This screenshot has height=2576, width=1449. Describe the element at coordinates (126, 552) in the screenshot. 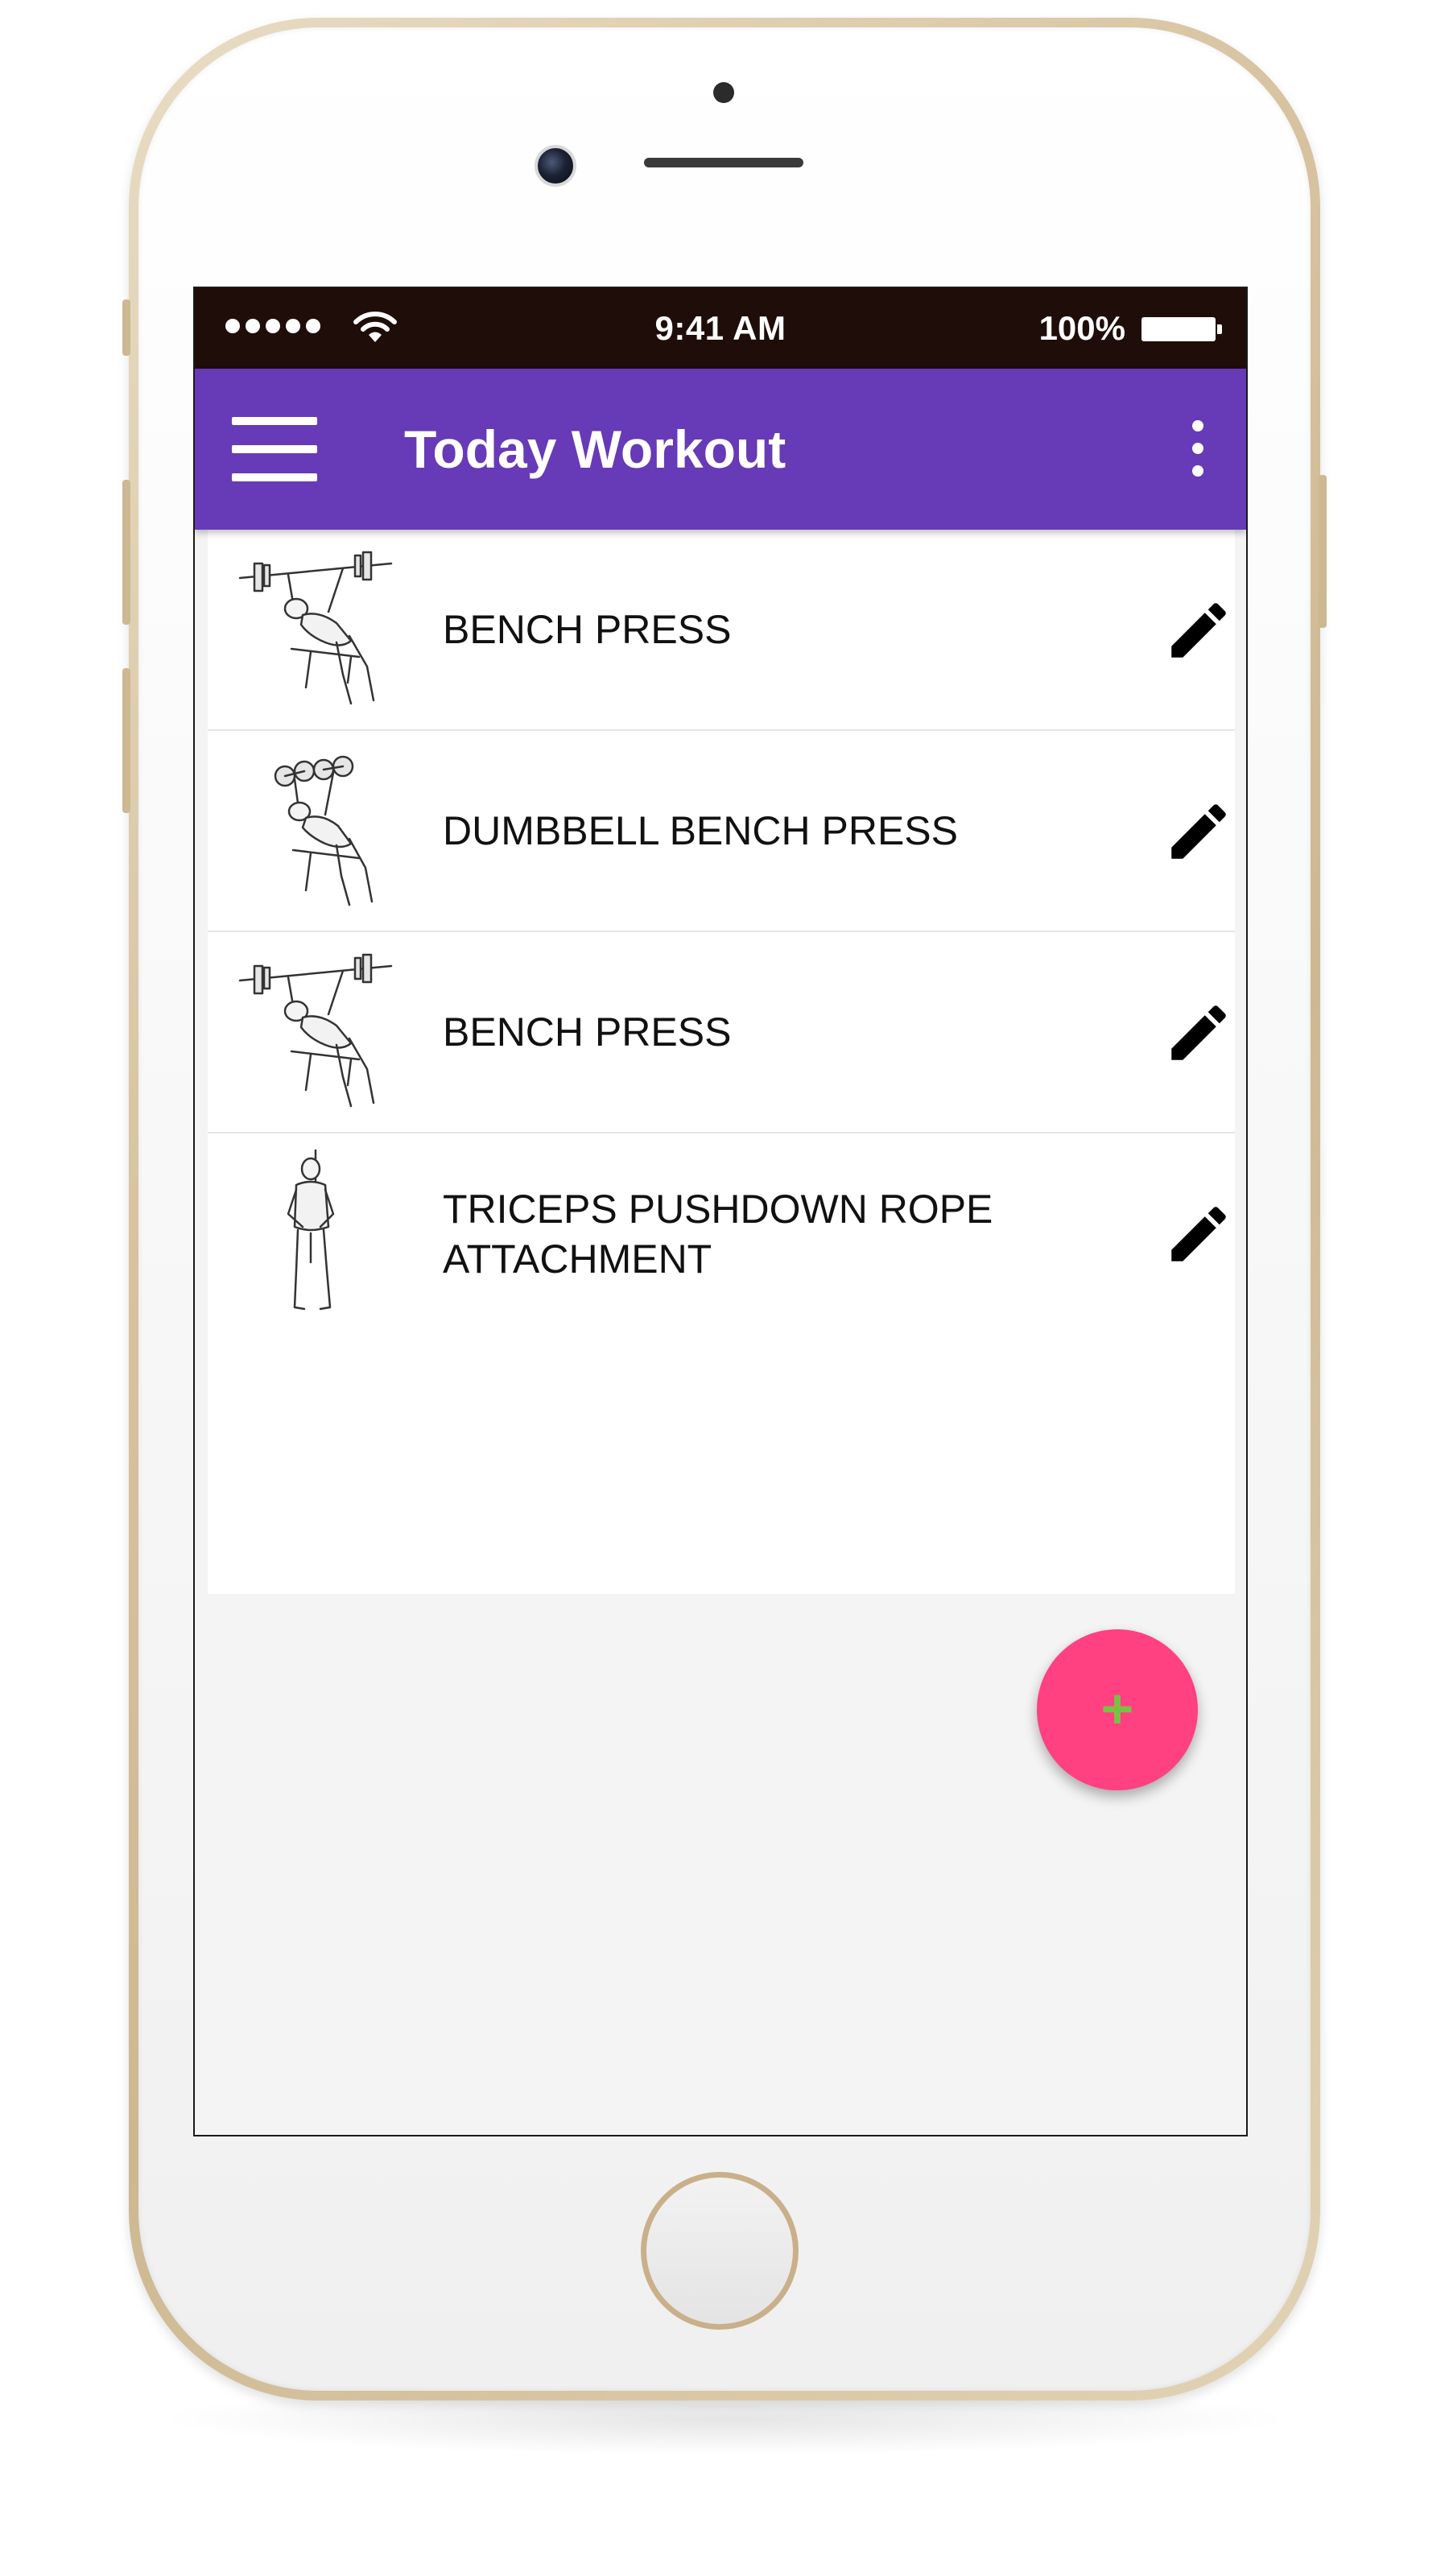

I see `volume-up-button` at that location.